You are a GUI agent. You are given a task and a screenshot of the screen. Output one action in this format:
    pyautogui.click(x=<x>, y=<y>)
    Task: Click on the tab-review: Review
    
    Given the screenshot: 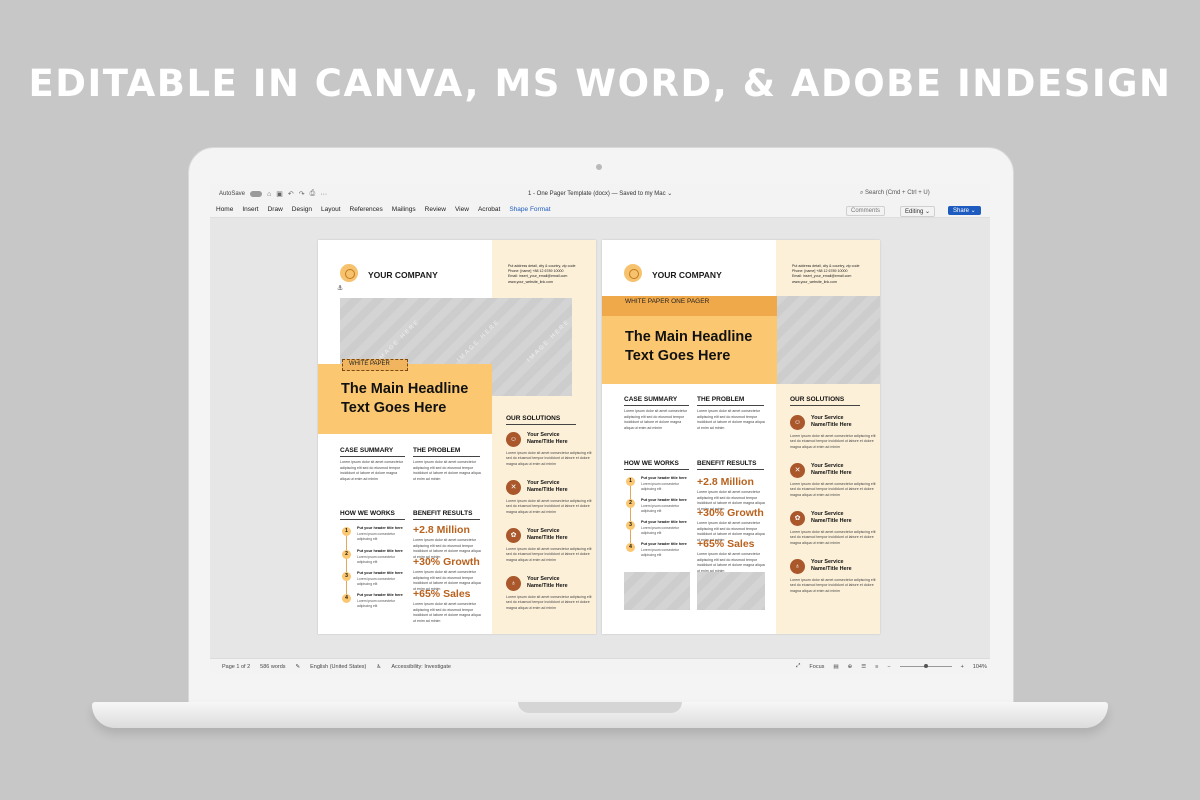 What is the action you would take?
    pyautogui.click(x=435, y=209)
    